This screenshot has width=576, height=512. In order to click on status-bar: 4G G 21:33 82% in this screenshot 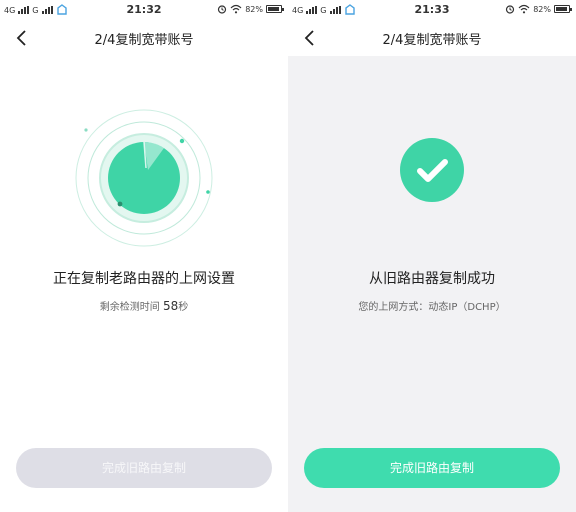, I will do `click(432, 10)`.